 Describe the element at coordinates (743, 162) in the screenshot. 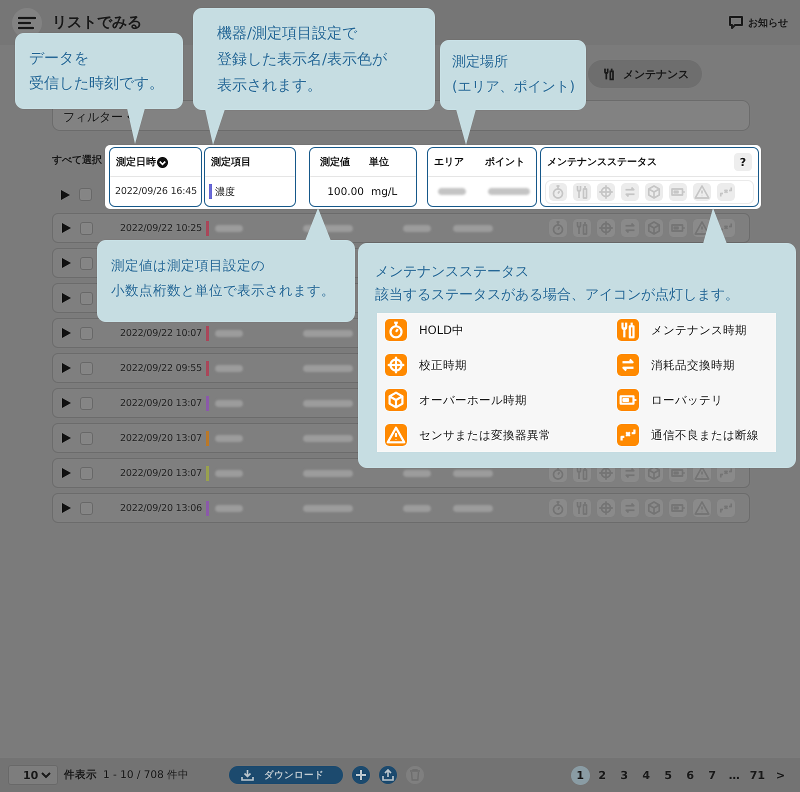

I see `help-button: ?` at that location.